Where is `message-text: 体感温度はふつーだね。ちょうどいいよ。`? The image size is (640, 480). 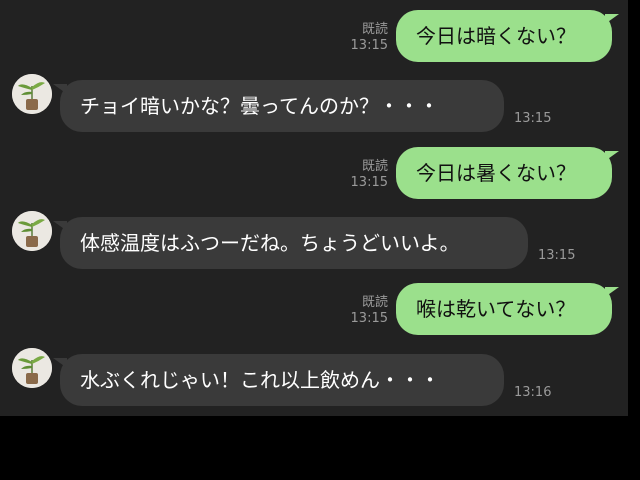
message-text: 体感温度はふつーだね。ちょうどいいよ。 is located at coordinates (270, 243).